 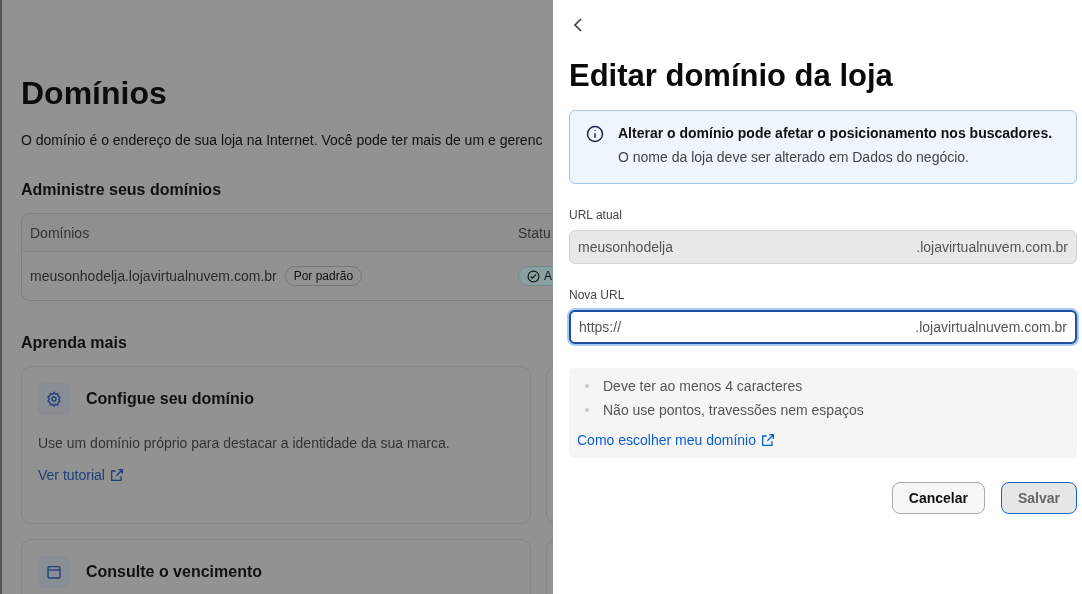 I want to click on tutorial-link: Ver tutorial, so click(x=81, y=475).